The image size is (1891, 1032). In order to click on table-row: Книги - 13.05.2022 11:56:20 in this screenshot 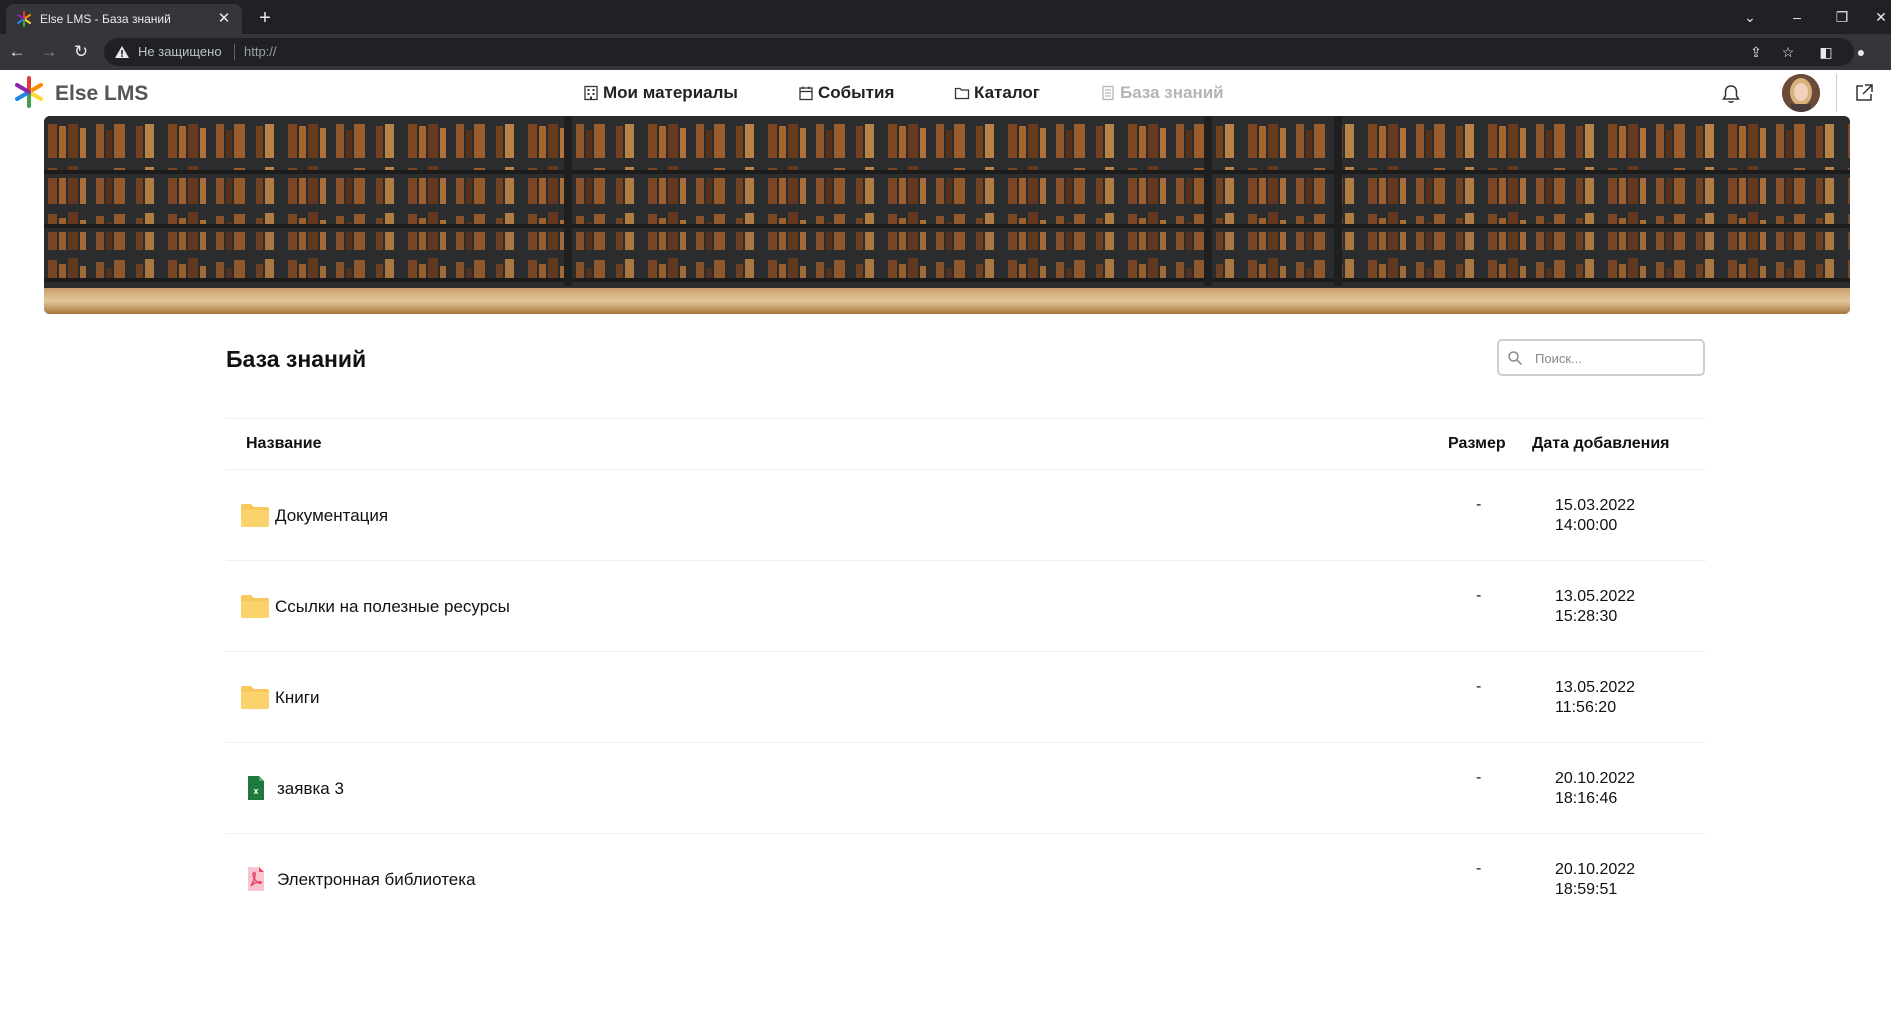, I will do `click(966, 697)`.